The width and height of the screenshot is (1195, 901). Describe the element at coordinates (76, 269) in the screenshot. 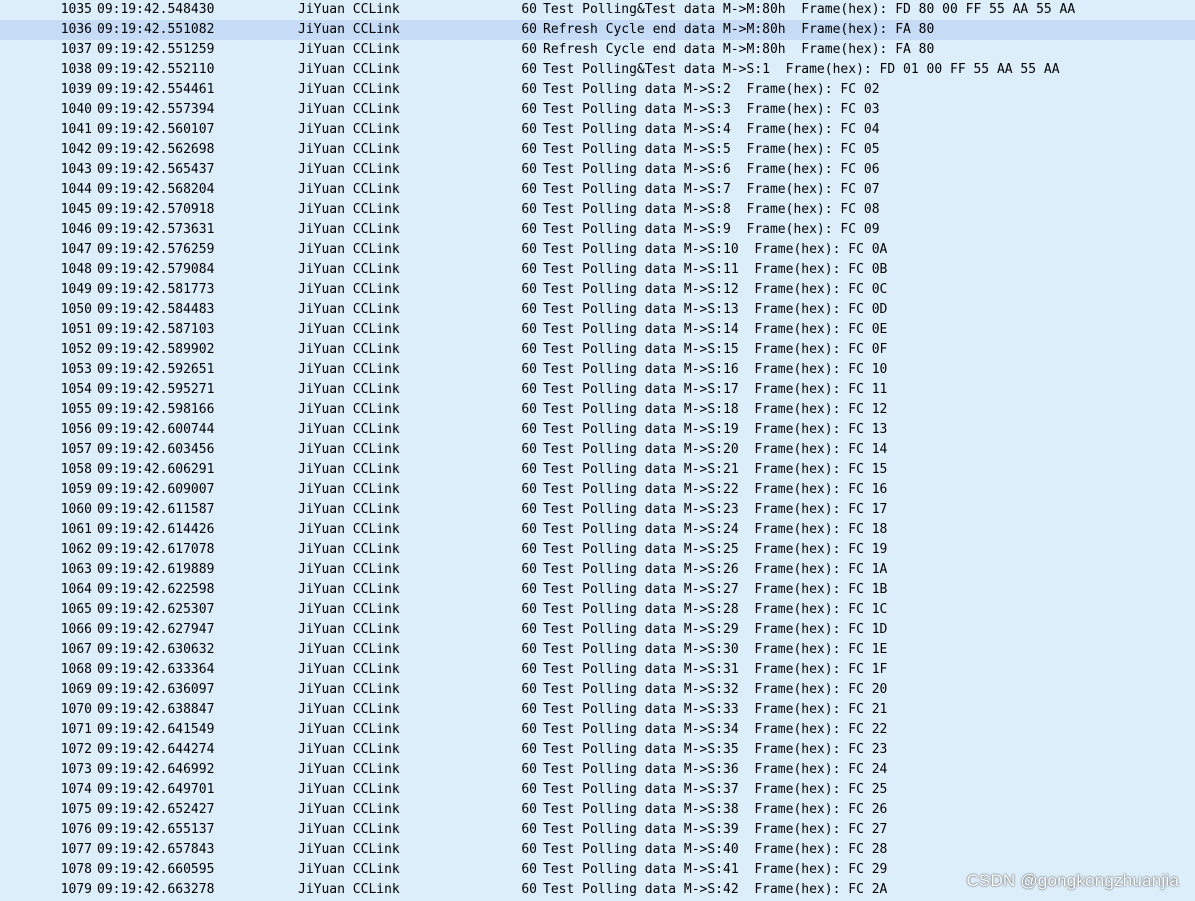

I see `packet-number: 1048` at that location.